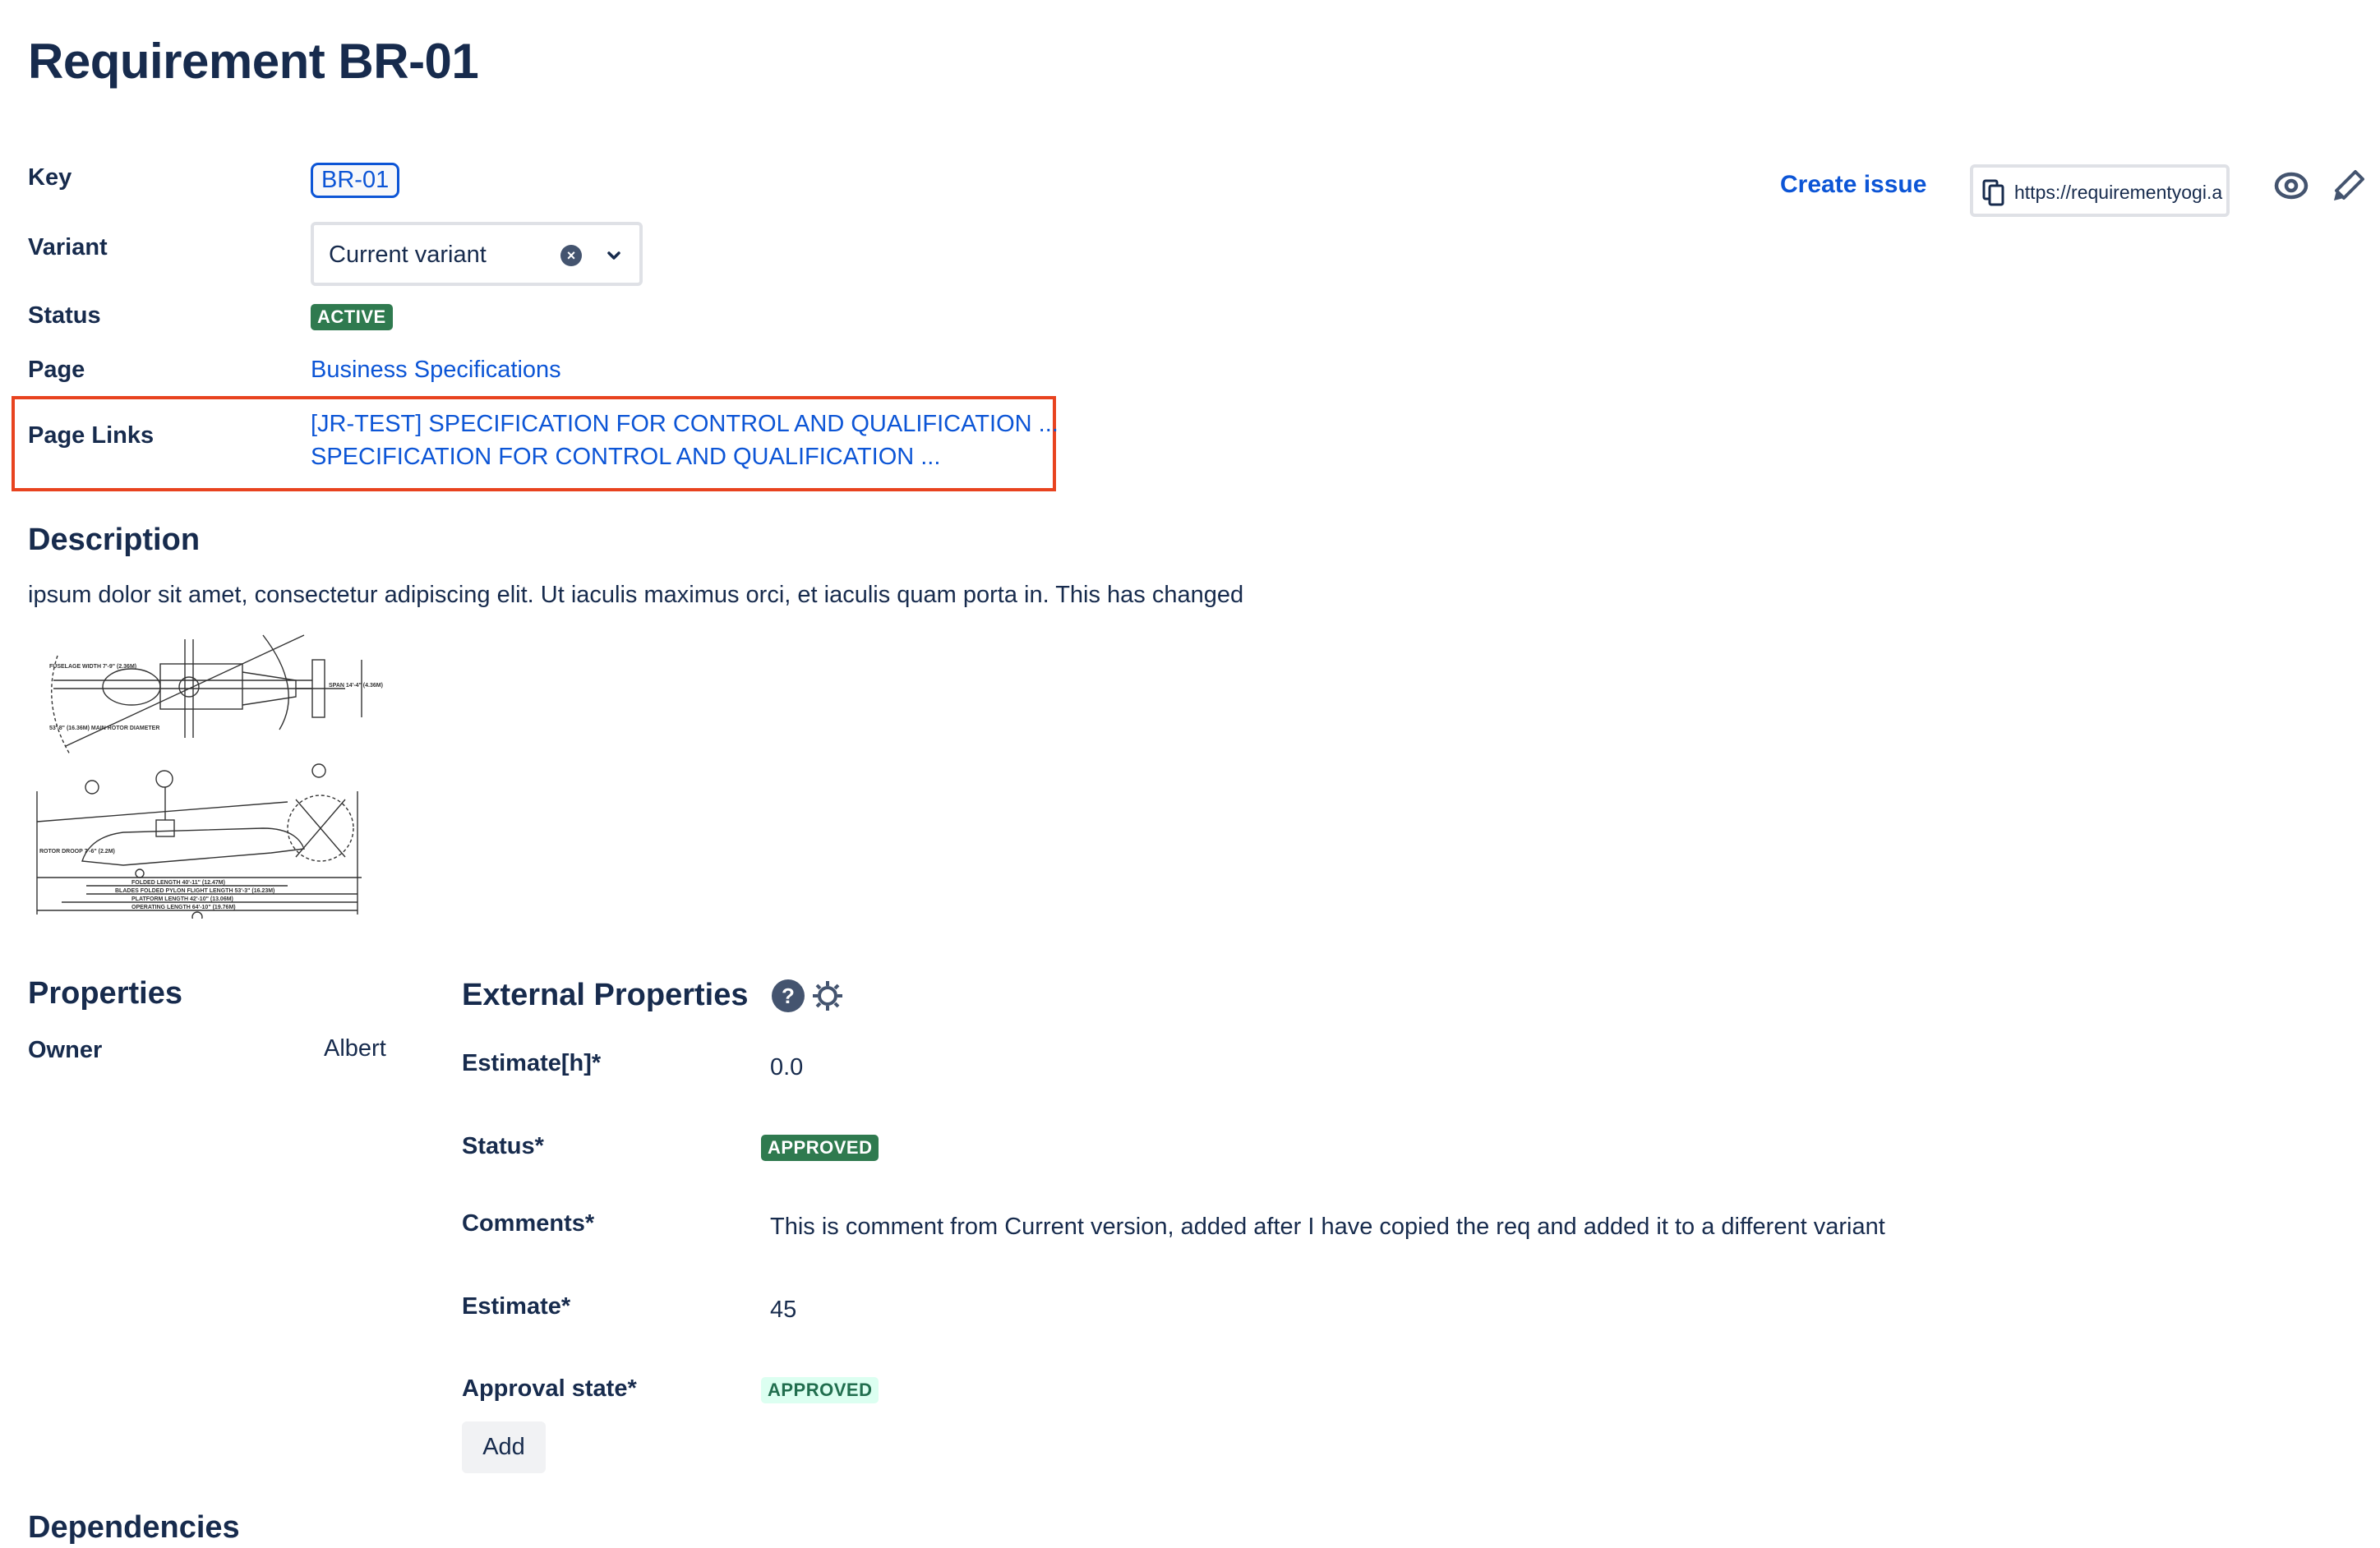  Describe the element at coordinates (134, 1527) in the screenshot. I see `dependencies-heading: Dependencies` at that location.